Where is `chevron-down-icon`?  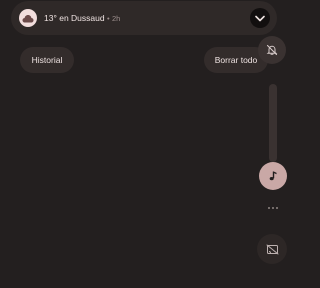 chevron-down-icon is located at coordinates (260, 18).